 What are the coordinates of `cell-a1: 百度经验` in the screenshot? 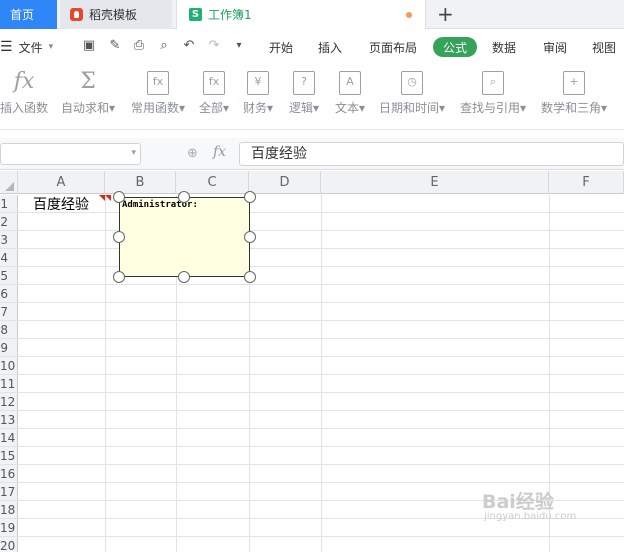 It's located at (61, 205).